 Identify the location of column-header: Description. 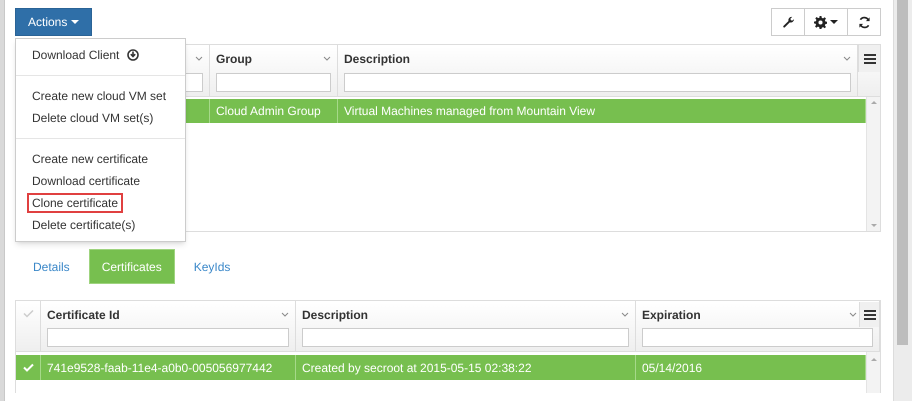
(465, 314).